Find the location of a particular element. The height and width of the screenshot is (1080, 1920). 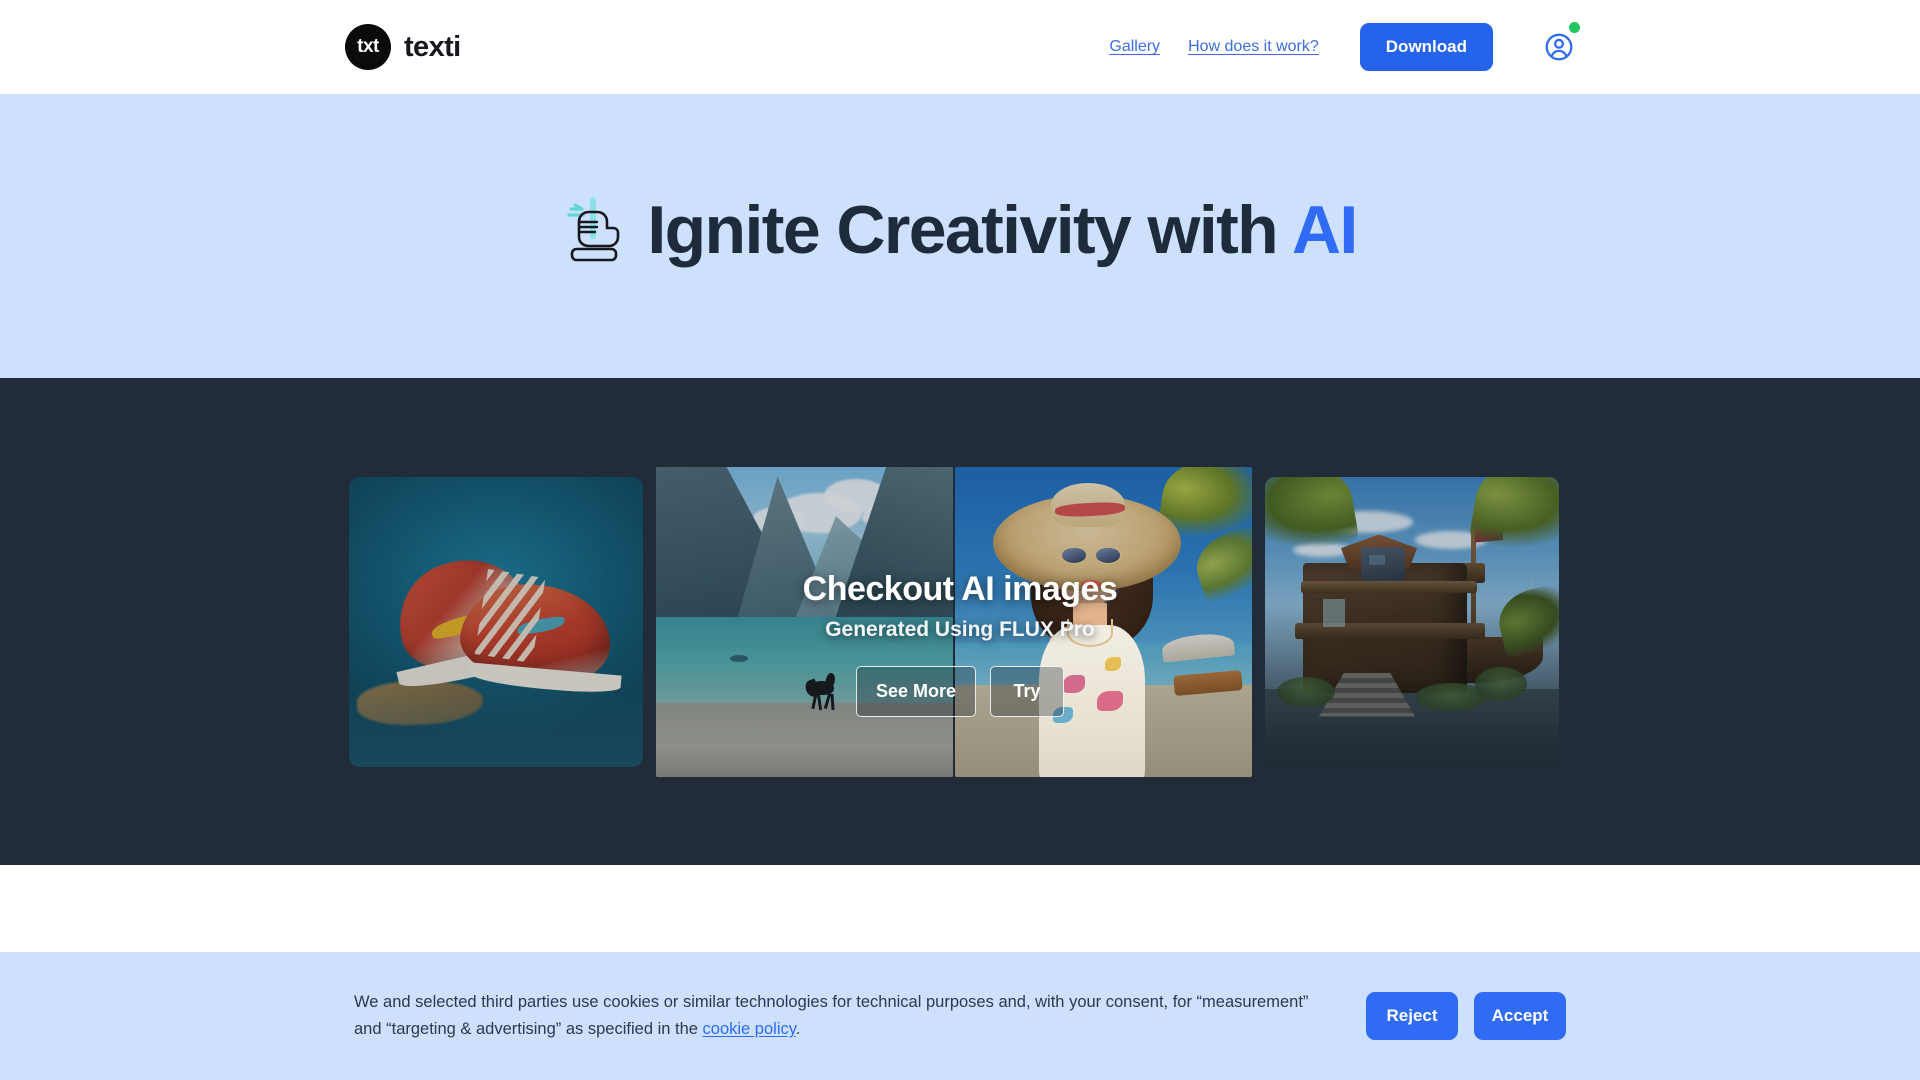

page-title: Ignite Creativity with AI is located at coordinates (1002, 230).